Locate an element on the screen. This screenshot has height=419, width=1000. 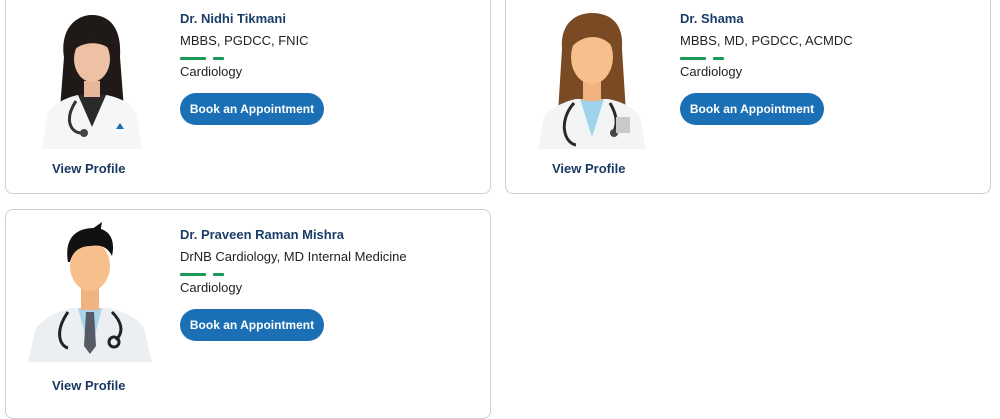
doctor-degree: DrNB Cardiology, MD Internal Medicine is located at coordinates (293, 256).